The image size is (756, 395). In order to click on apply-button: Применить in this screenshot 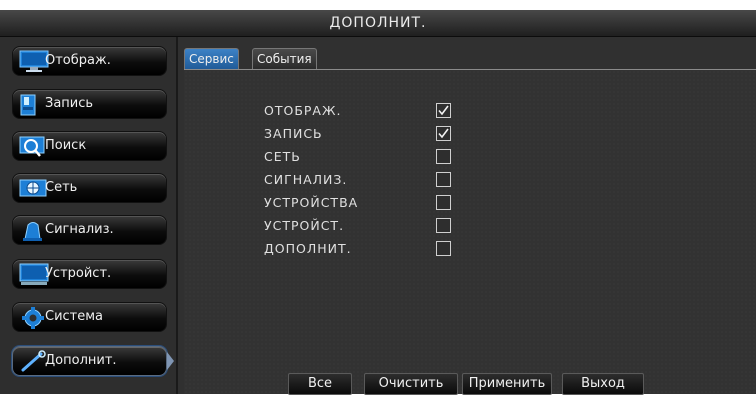, I will do `click(507, 384)`.